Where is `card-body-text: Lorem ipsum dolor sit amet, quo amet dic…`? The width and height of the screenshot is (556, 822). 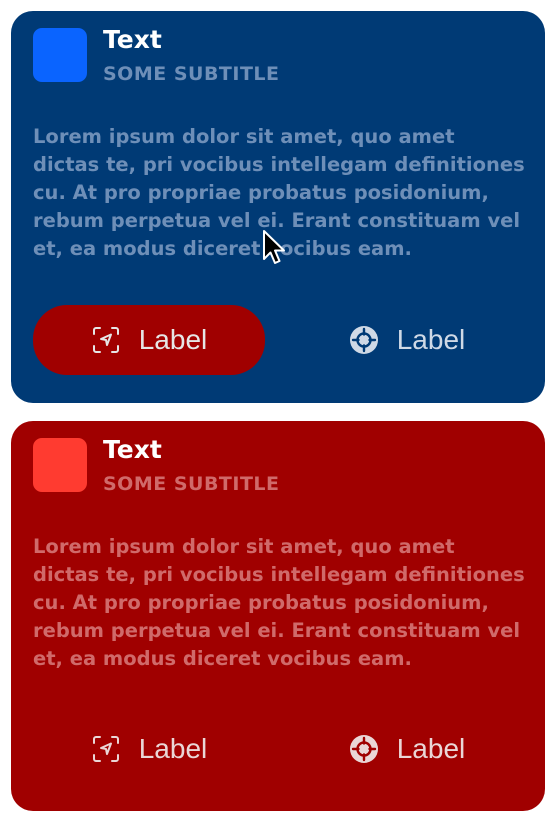
card-body-text: Lorem ipsum dolor sit amet, quo amet dic… is located at coordinates (279, 602).